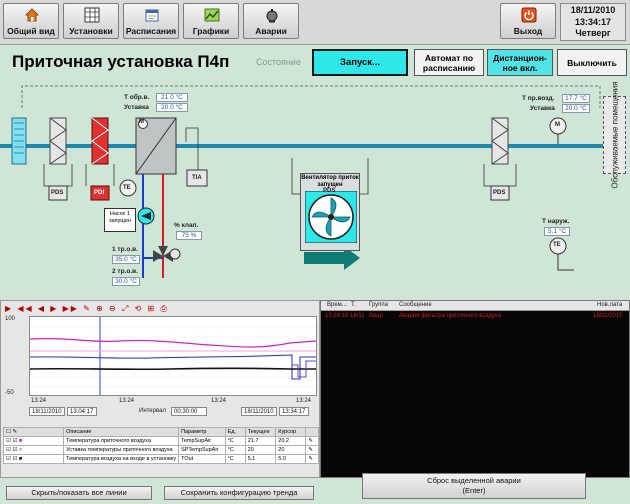 This screenshot has width=630, height=504. What do you see at coordinates (87, 309) in the screenshot?
I see `trend-toolbar: ▶ ◀◀ ◀ ▶ ▶▶ ✎ ⊕ ⊖ ⤢ ⟲ ⊞ ⎙` at bounding box center [87, 309].